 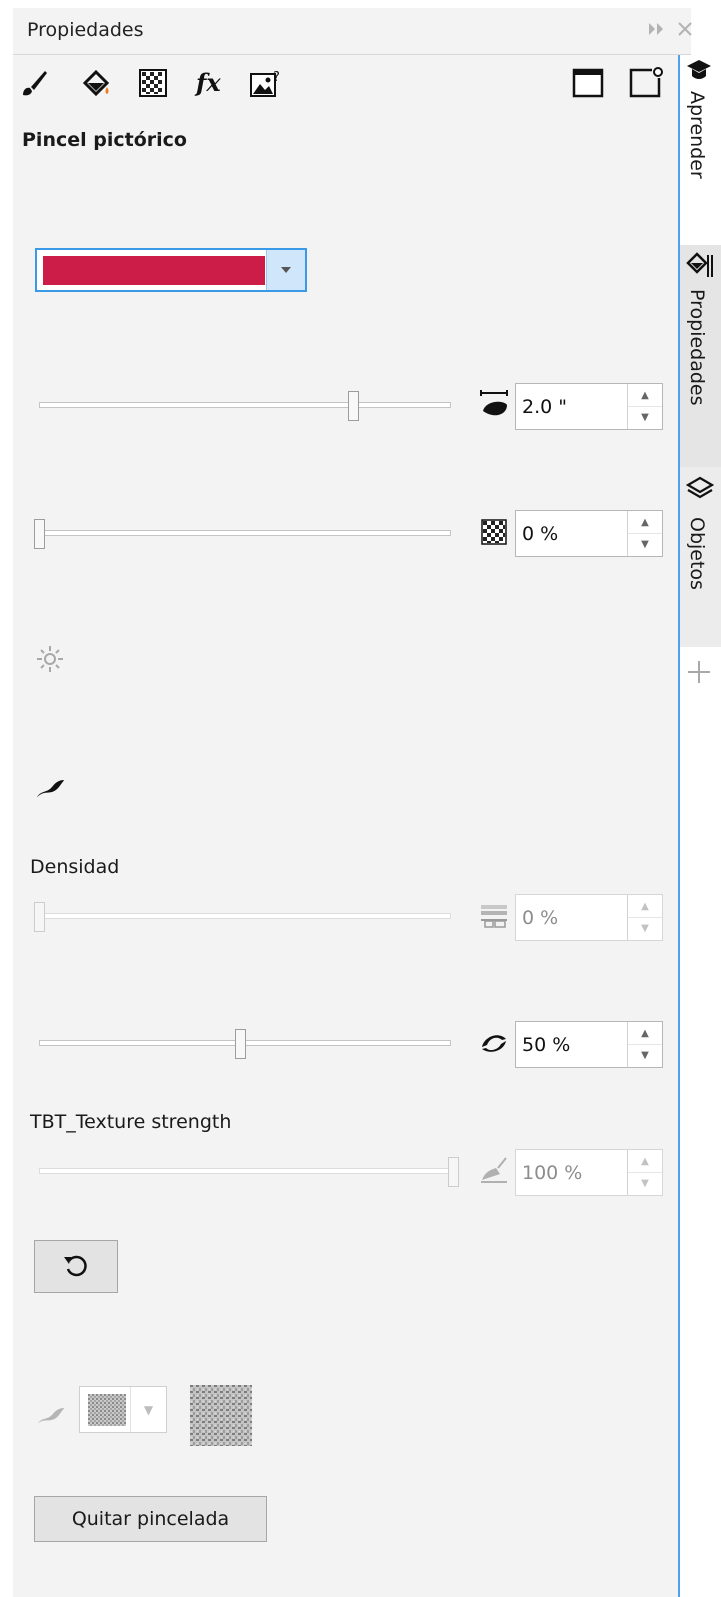 What do you see at coordinates (104, 140) in the screenshot?
I see `section-title: Pincel pictórico` at bounding box center [104, 140].